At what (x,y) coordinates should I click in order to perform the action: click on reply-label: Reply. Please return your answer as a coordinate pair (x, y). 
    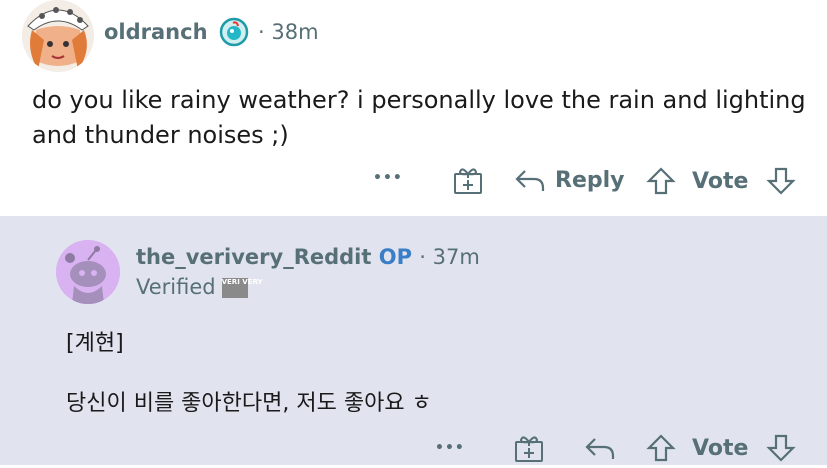
    Looking at the image, I should click on (590, 180).